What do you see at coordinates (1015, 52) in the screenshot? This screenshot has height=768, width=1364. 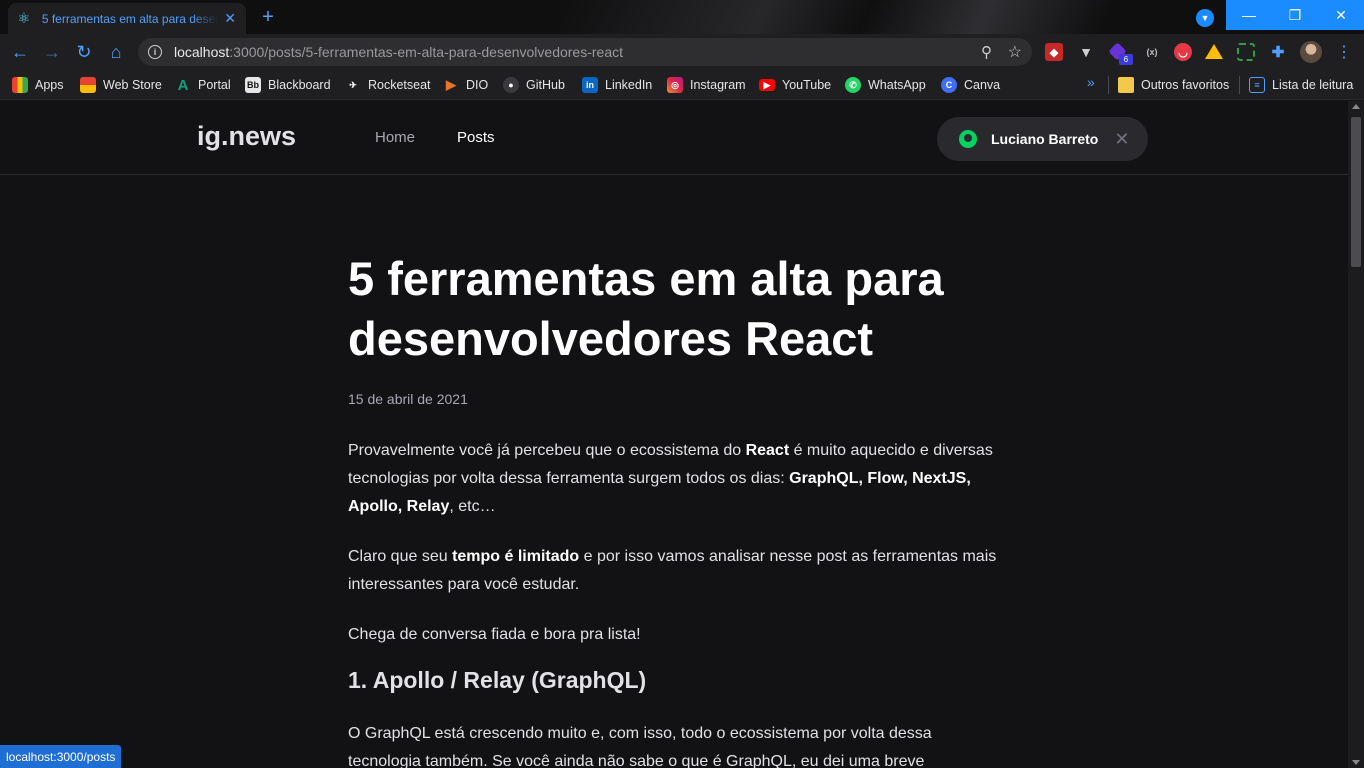 I see `bookmark-star-icon: ☆` at bounding box center [1015, 52].